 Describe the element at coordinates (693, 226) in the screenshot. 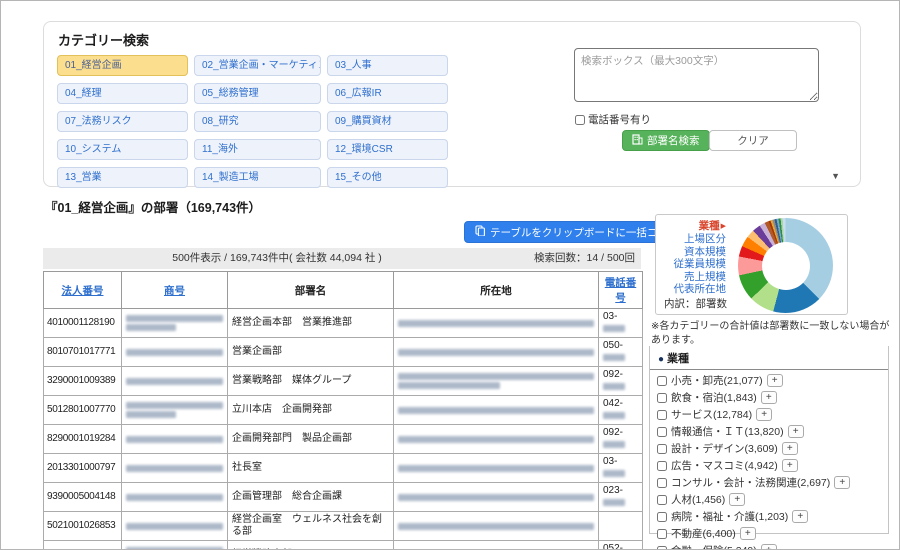

I see `chart-tab-業種: 業種▶` at that location.